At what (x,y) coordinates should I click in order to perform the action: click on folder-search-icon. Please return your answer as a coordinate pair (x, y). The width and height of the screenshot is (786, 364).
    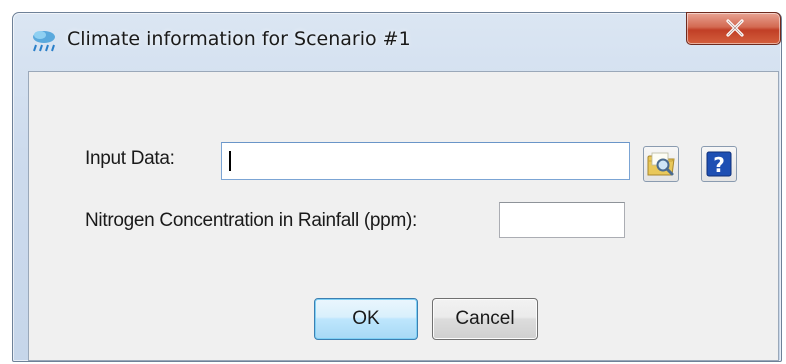
    Looking at the image, I should click on (661, 164).